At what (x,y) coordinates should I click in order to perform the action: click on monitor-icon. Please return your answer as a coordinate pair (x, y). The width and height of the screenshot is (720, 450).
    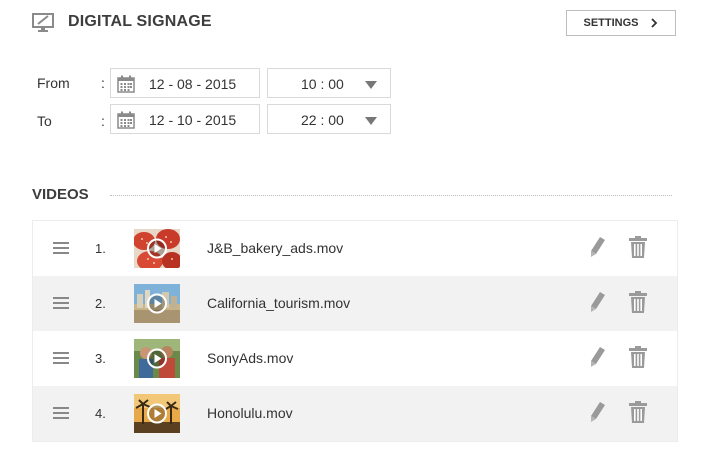
    Looking at the image, I should click on (43, 22).